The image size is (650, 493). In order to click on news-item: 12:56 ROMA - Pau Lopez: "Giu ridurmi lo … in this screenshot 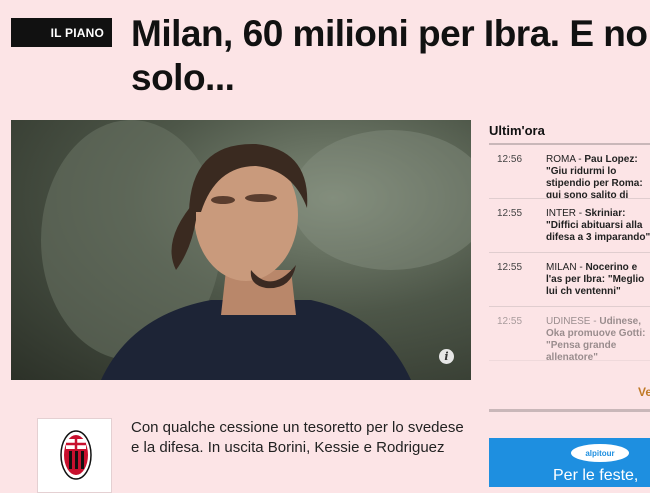, I will do `click(569, 172)`.